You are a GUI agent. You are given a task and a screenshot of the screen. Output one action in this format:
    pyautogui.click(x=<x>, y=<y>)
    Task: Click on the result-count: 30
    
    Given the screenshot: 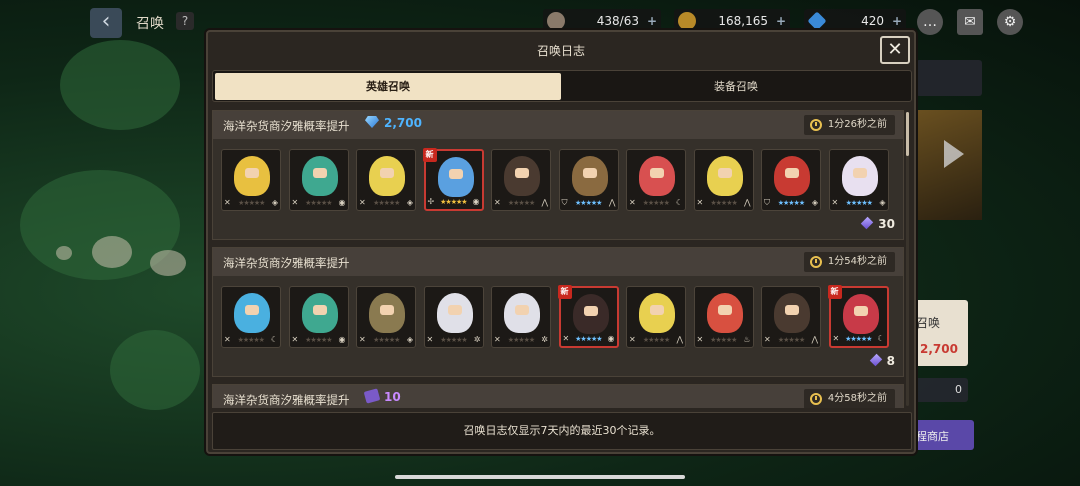 What is the action you would take?
    pyautogui.click(x=878, y=223)
    